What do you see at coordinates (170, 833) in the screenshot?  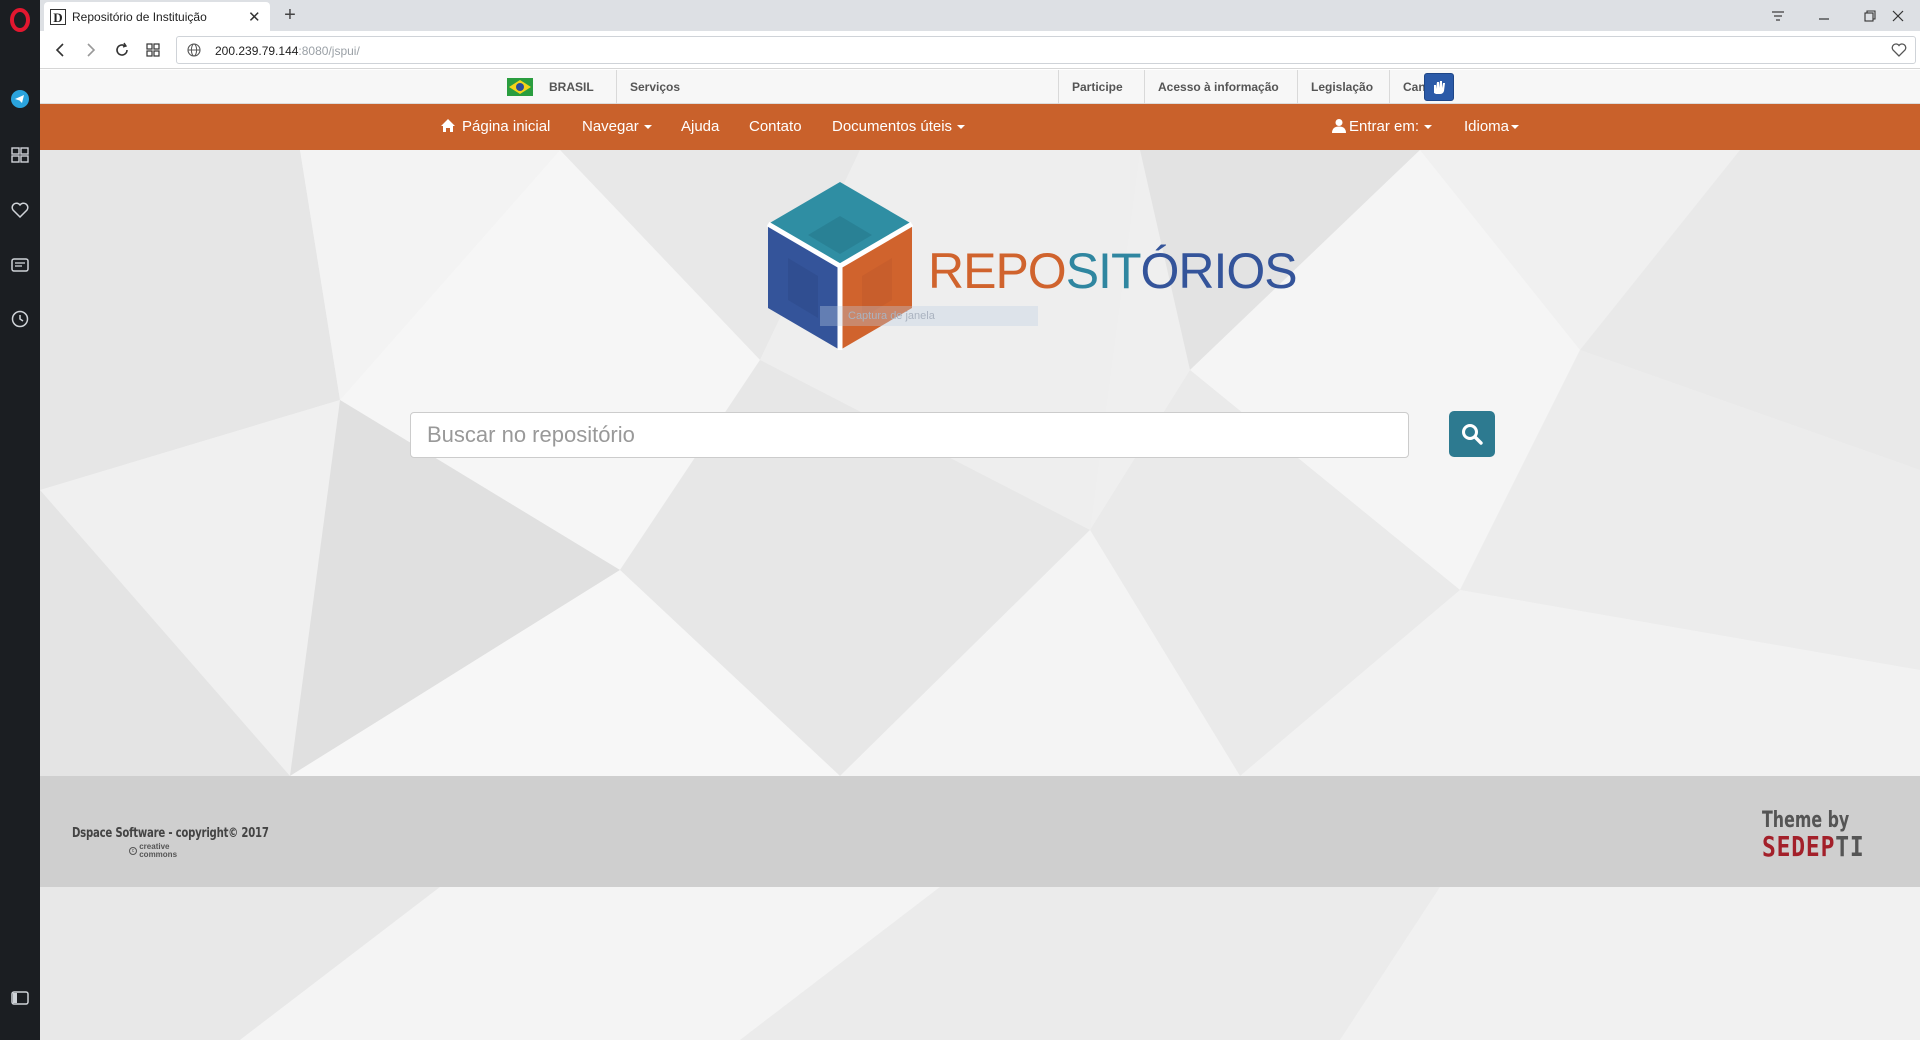 I see `footer-copyright: Dspace Software - copyright© 2017` at bounding box center [170, 833].